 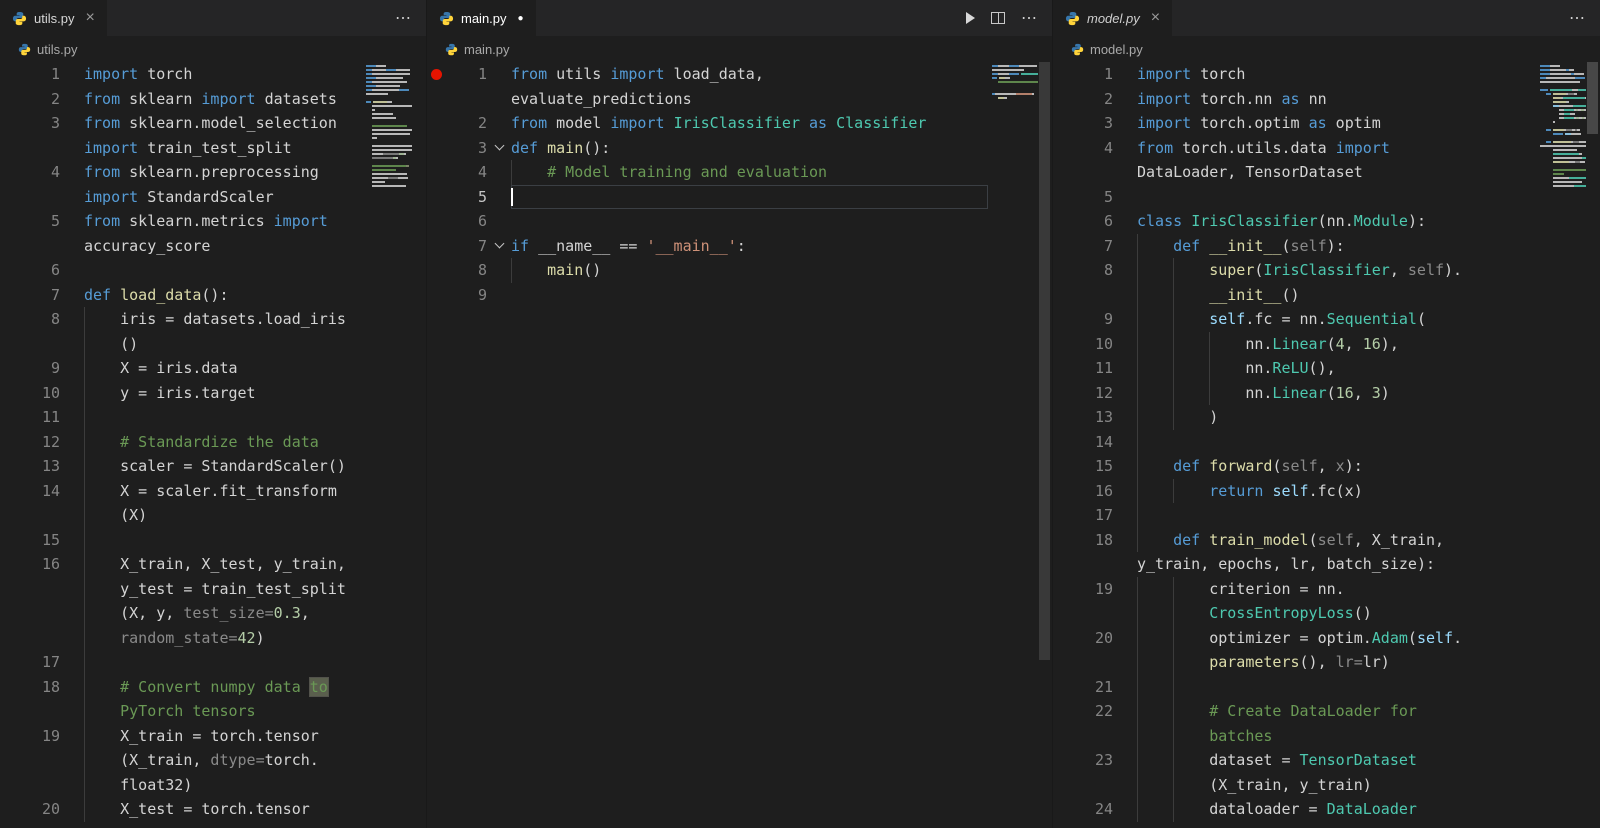 What do you see at coordinates (181, 515) in the screenshot?
I see `code-line: (X)` at bounding box center [181, 515].